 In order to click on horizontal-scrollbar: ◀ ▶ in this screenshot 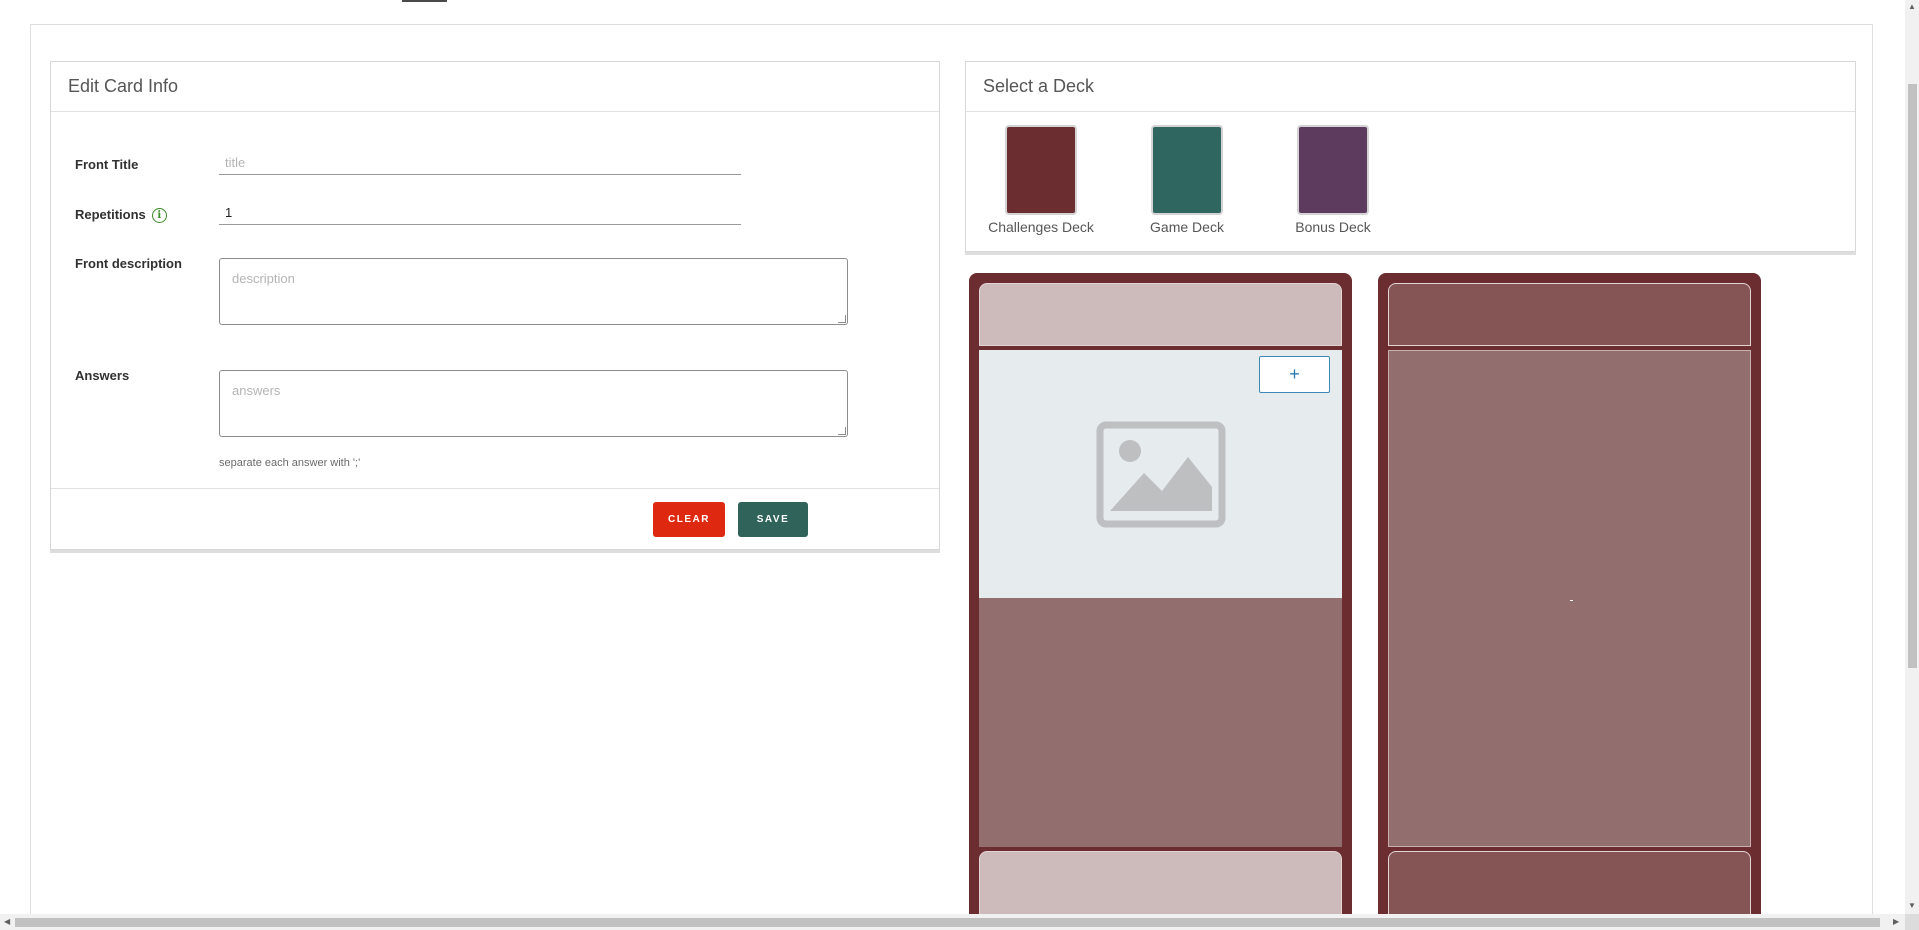, I will do `click(952, 922)`.